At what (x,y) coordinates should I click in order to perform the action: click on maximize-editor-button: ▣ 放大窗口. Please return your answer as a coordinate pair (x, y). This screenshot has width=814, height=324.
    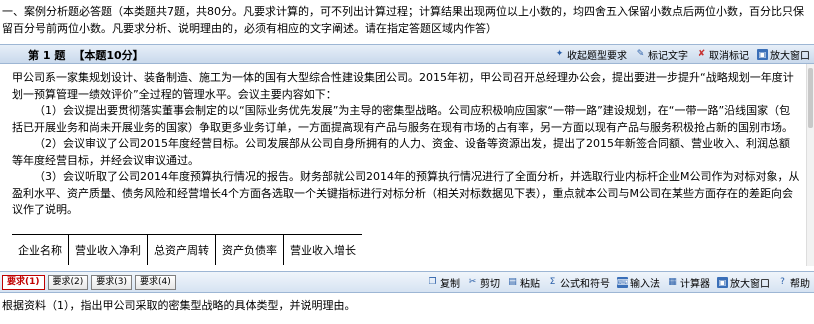
    Looking at the image, I should click on (743, 282).